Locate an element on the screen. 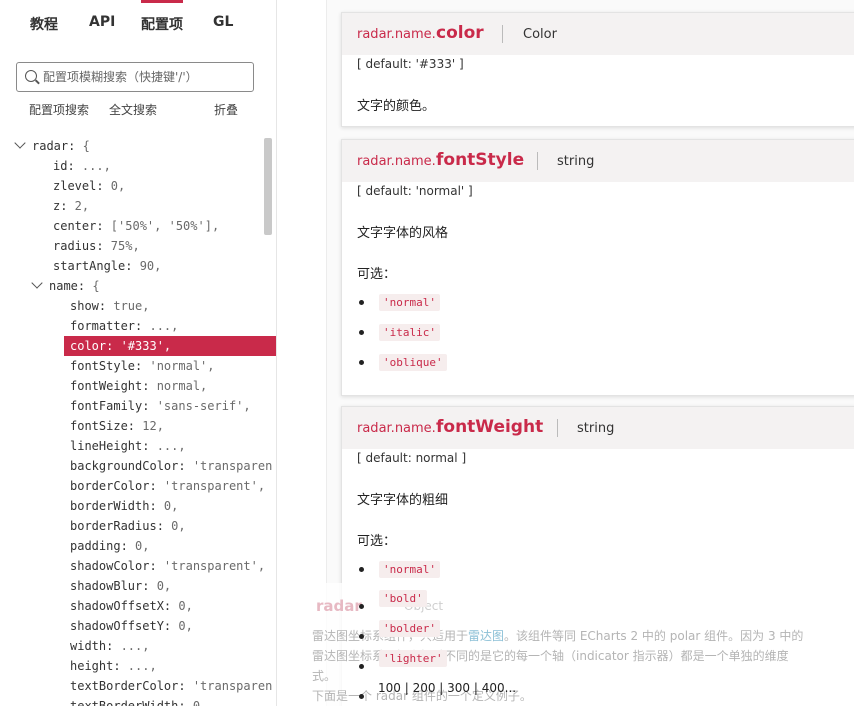  tree-row: fontStyle: 'normal', is located at coordinates (138, 366).